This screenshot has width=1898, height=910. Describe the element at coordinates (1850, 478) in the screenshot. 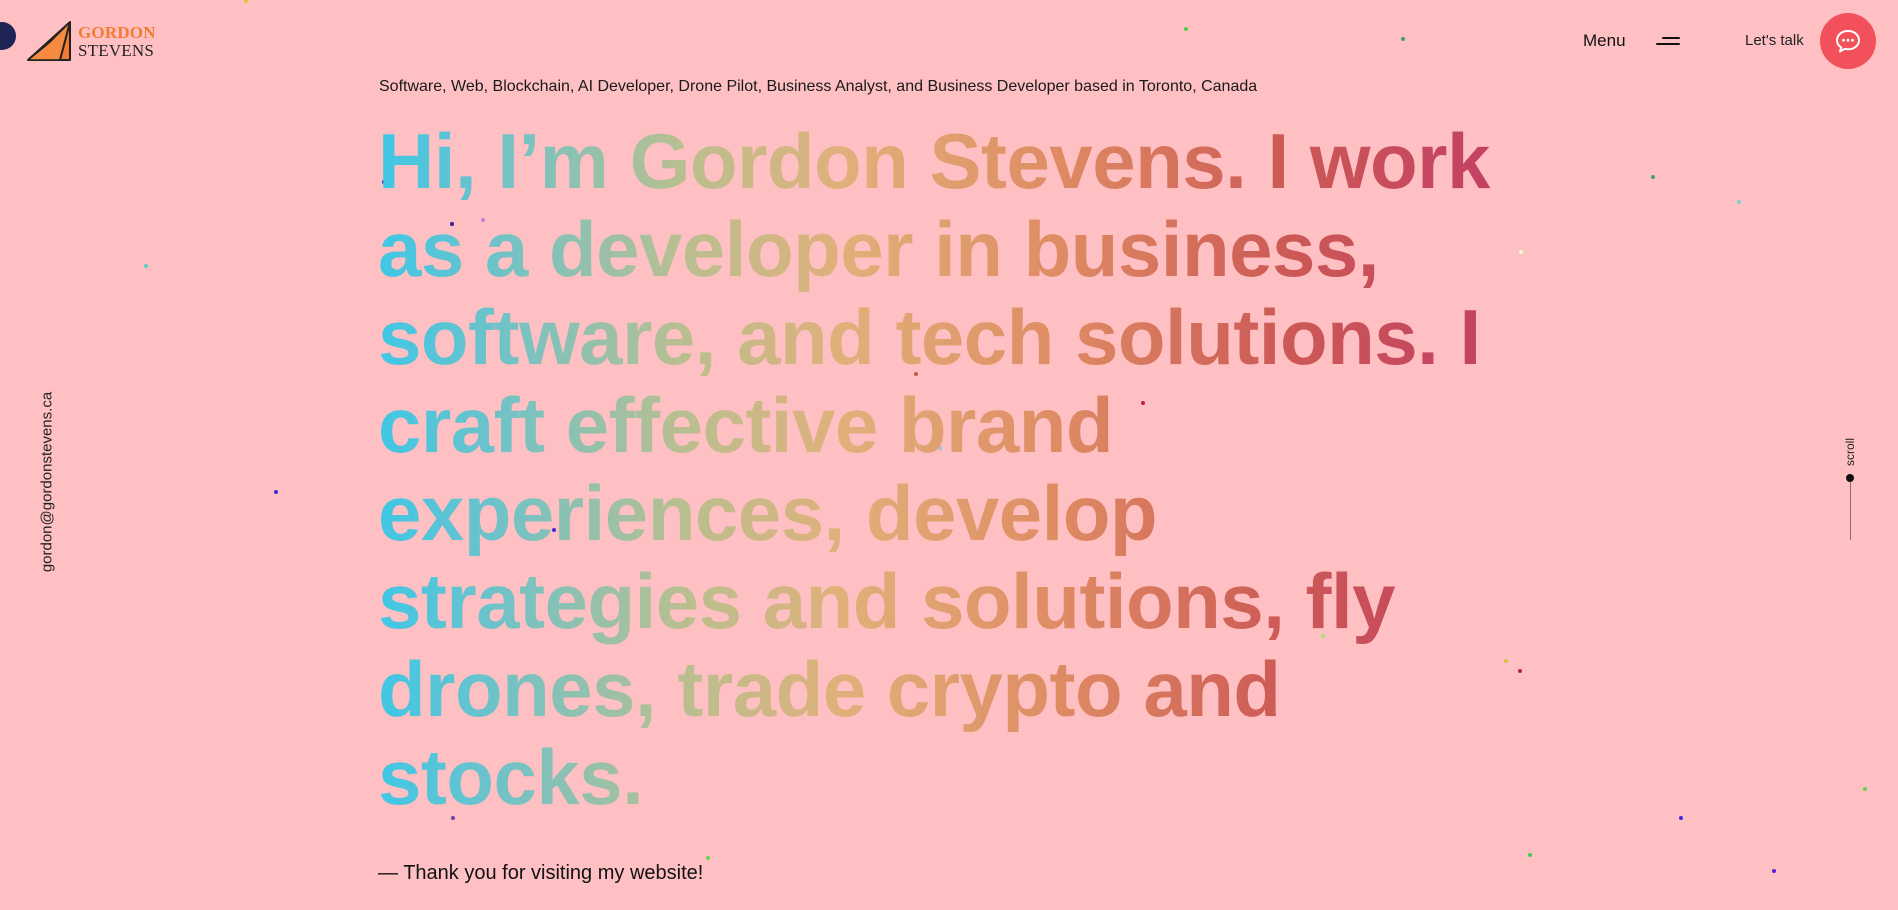

I see `scroll-knob` at that location.